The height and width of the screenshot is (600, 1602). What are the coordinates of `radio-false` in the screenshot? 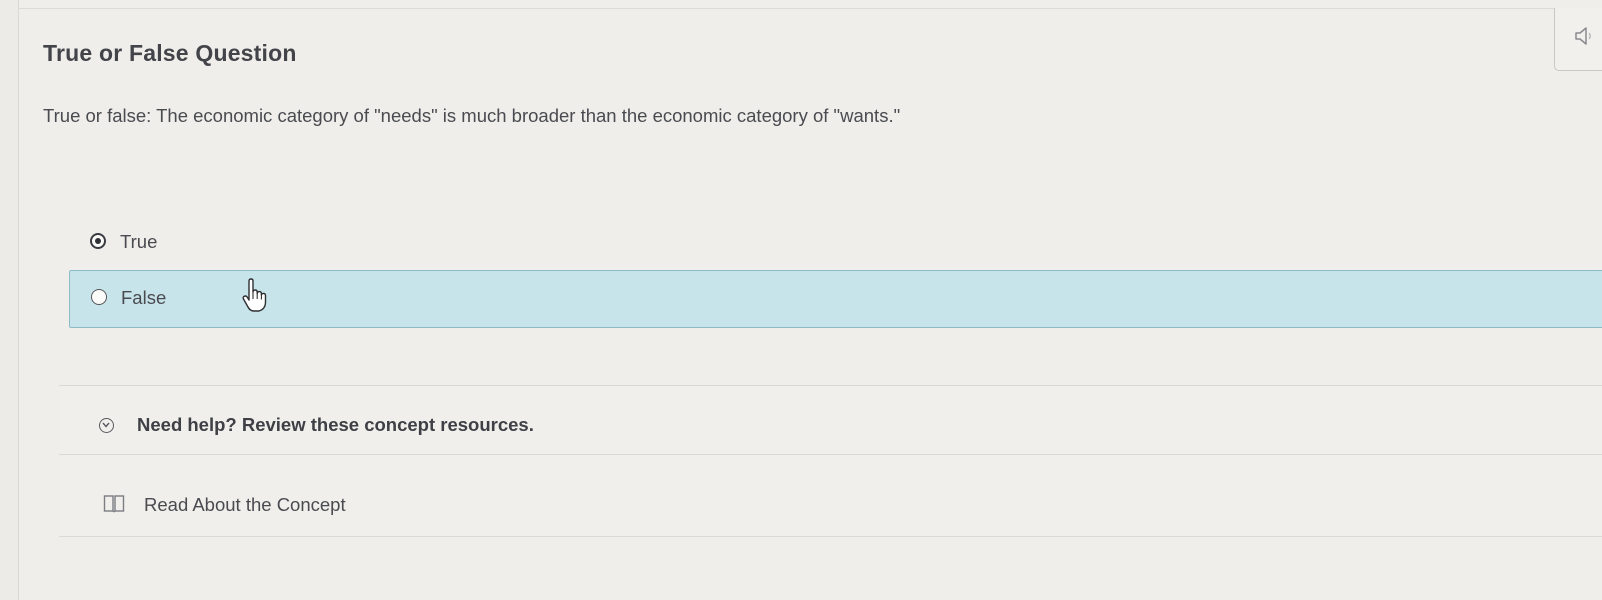 It's located at (99, 297).